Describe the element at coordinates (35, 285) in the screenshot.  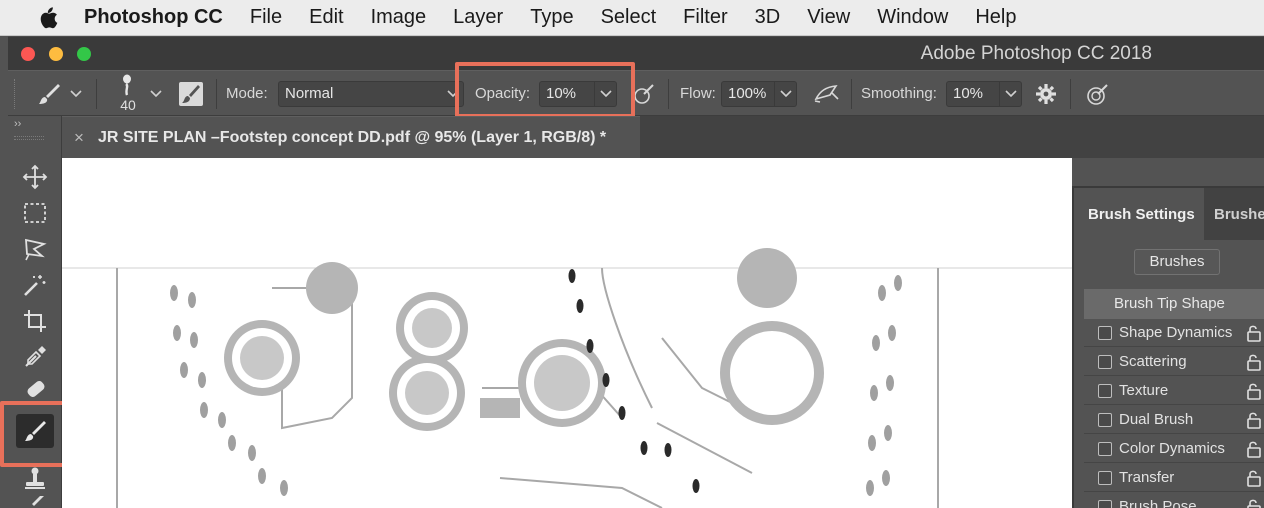
I see `magic-wand-tool-icon` at that location.